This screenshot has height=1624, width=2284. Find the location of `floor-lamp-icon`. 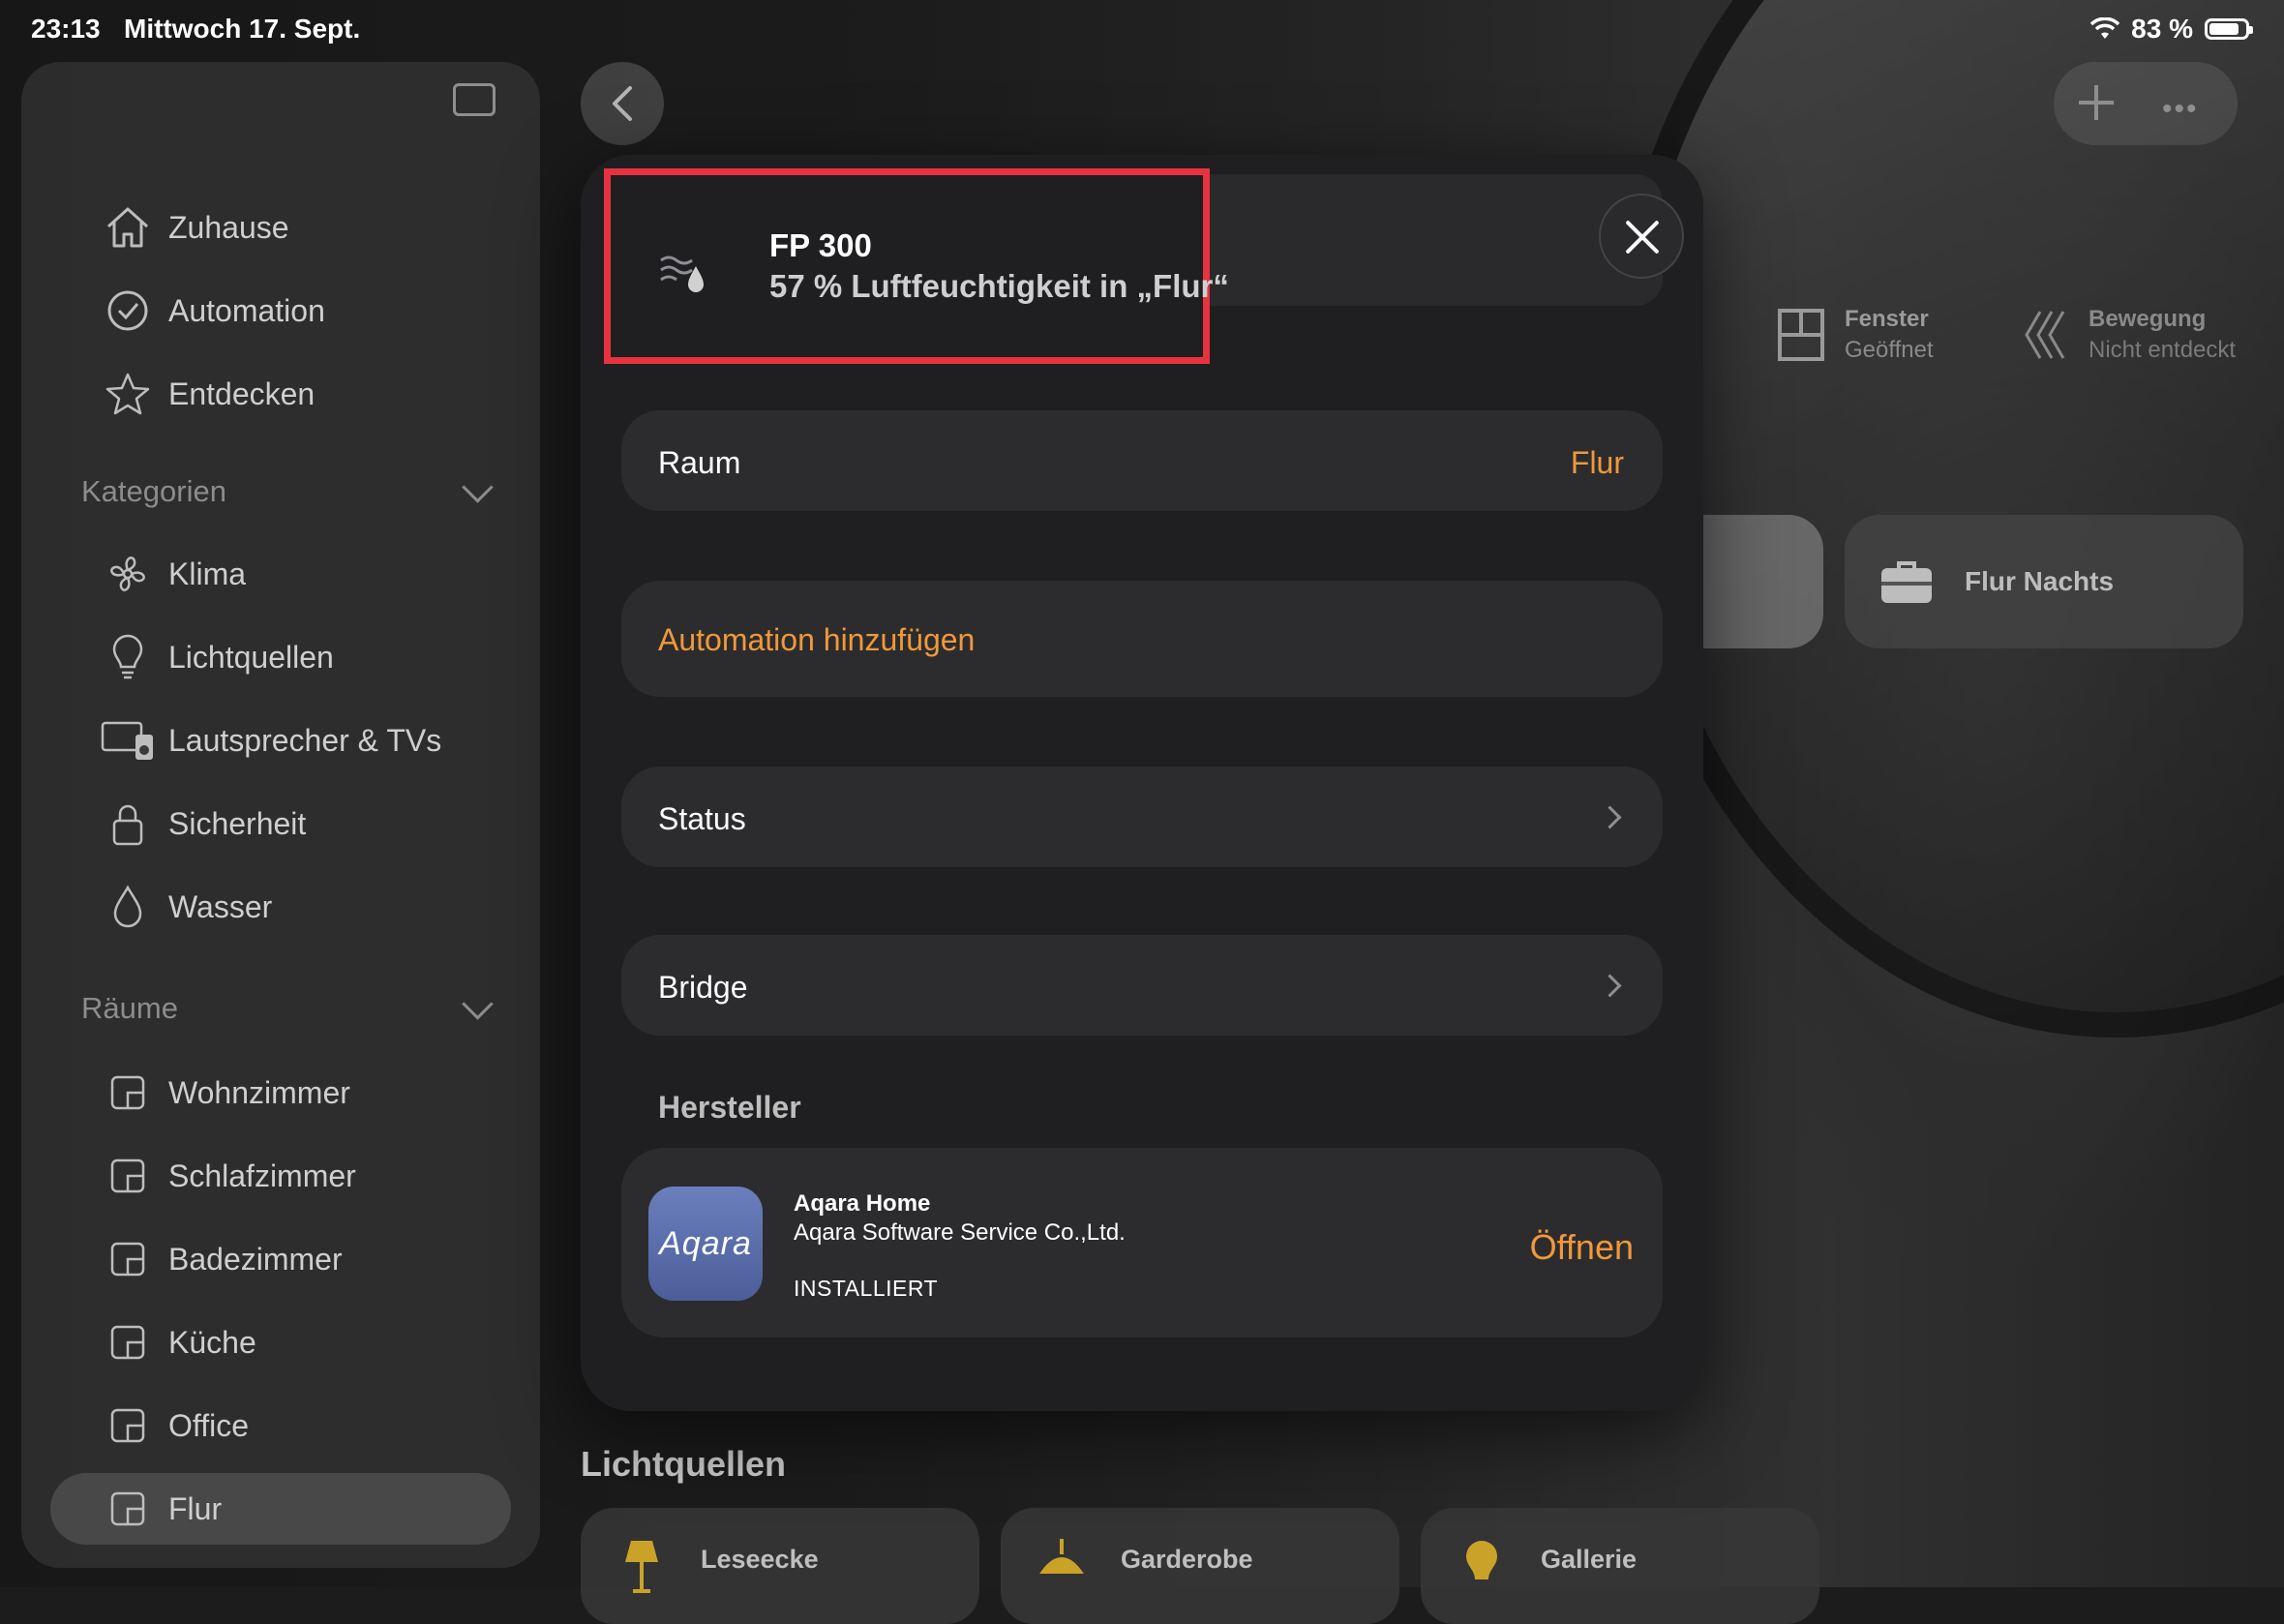

floor-lamp-icon is located at coordinates (641, 1567).